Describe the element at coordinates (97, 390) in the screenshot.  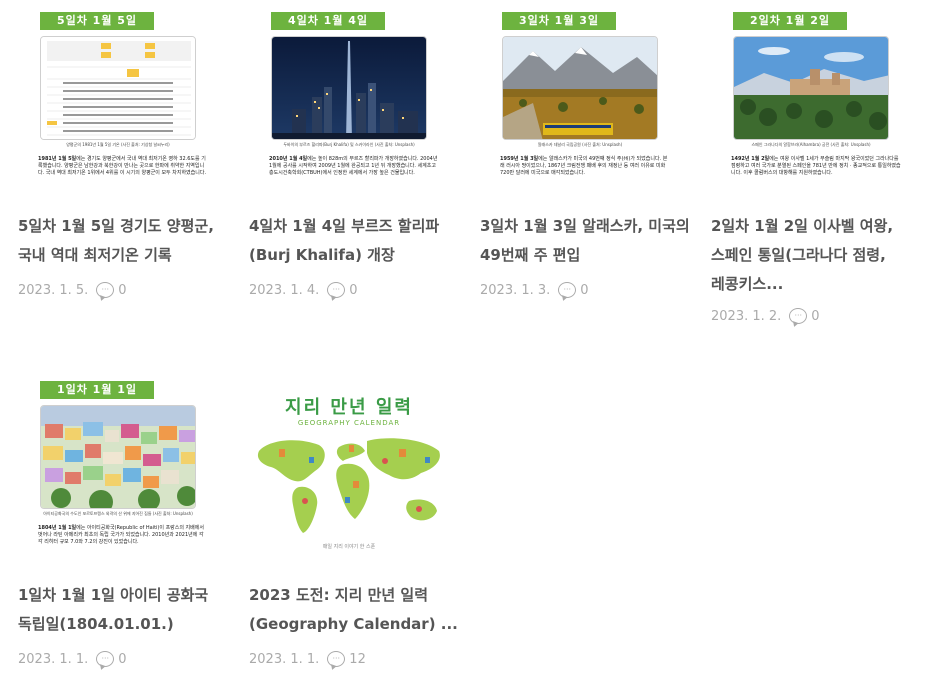
I see `day-badge: 1일차 1월 1일` at that location.